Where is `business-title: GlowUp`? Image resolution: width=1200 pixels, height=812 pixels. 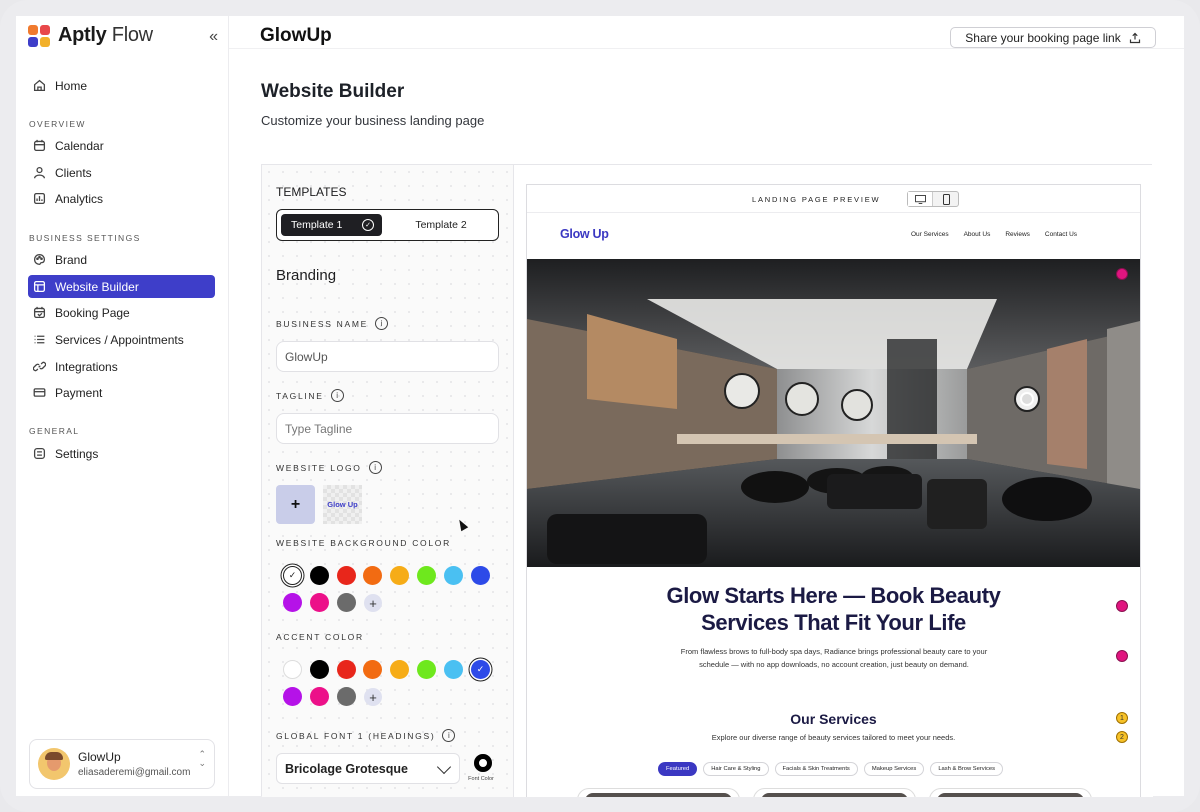 business-title: GlowUp is located at coordinates (296, 35).